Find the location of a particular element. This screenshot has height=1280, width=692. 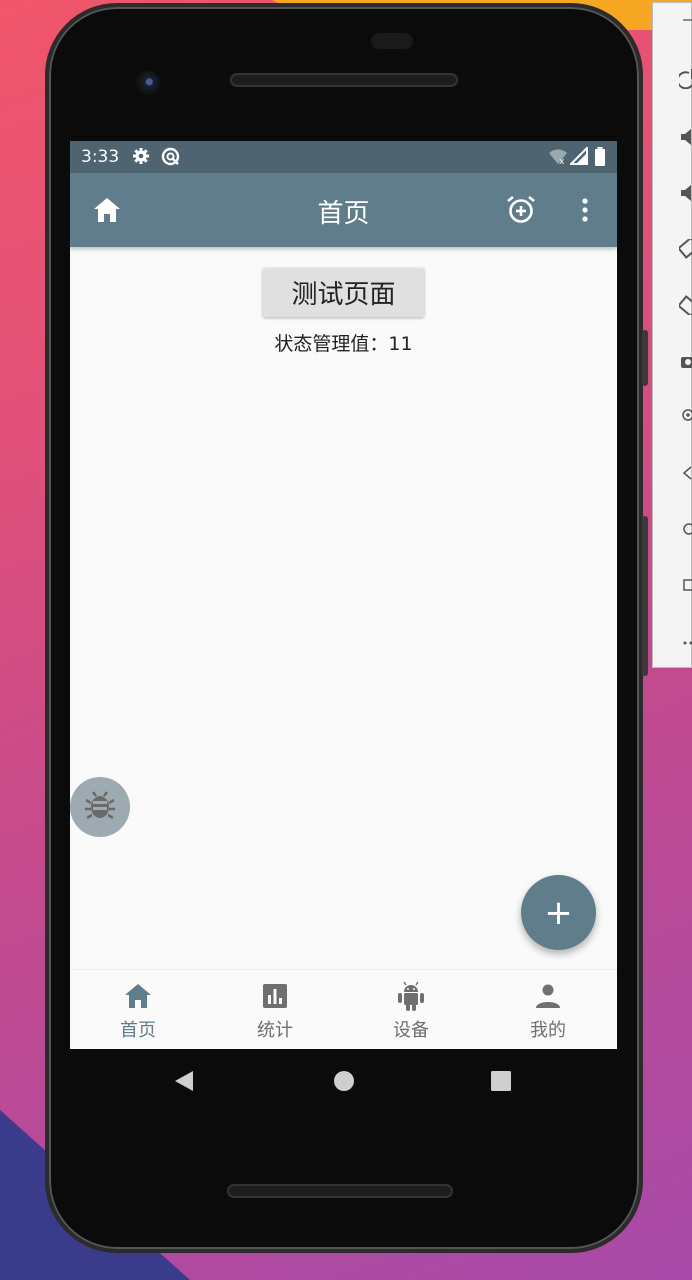

rotate-right-icon is located at coordinates (672, 305).